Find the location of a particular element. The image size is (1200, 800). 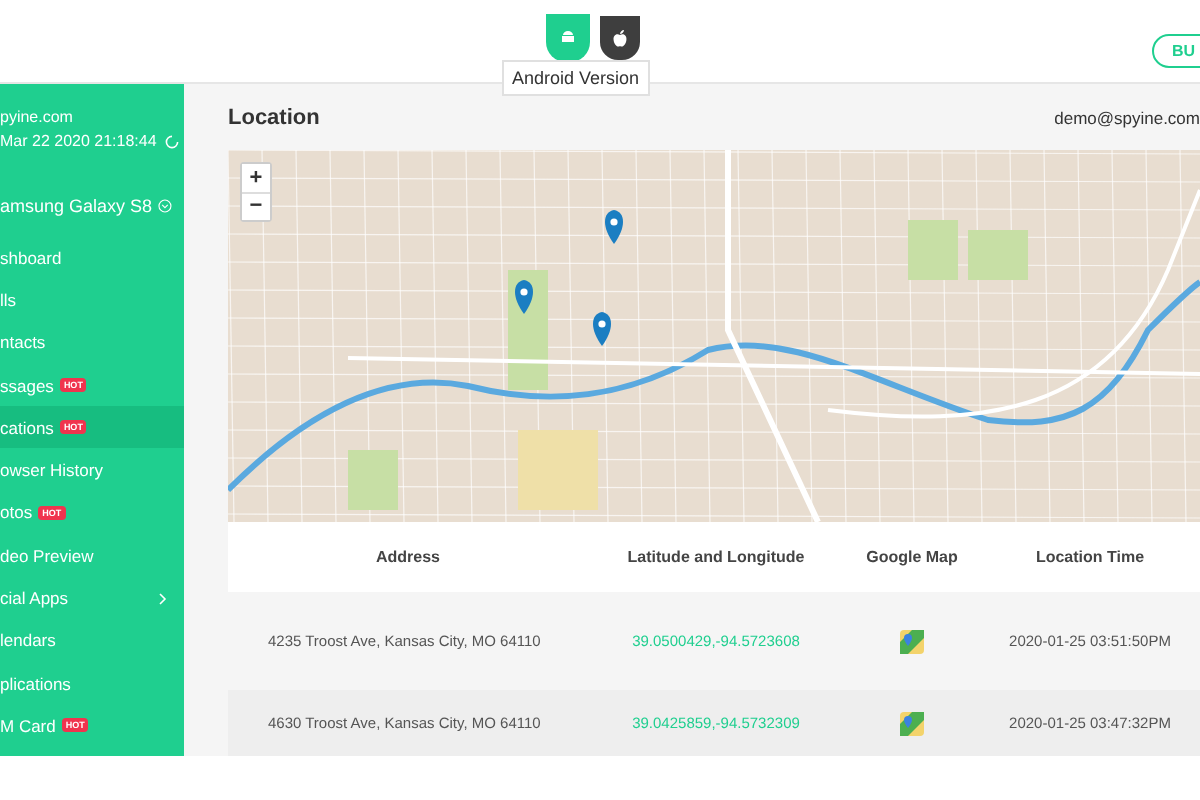

menu-label: ntacts is located at coordinates (23, 342).